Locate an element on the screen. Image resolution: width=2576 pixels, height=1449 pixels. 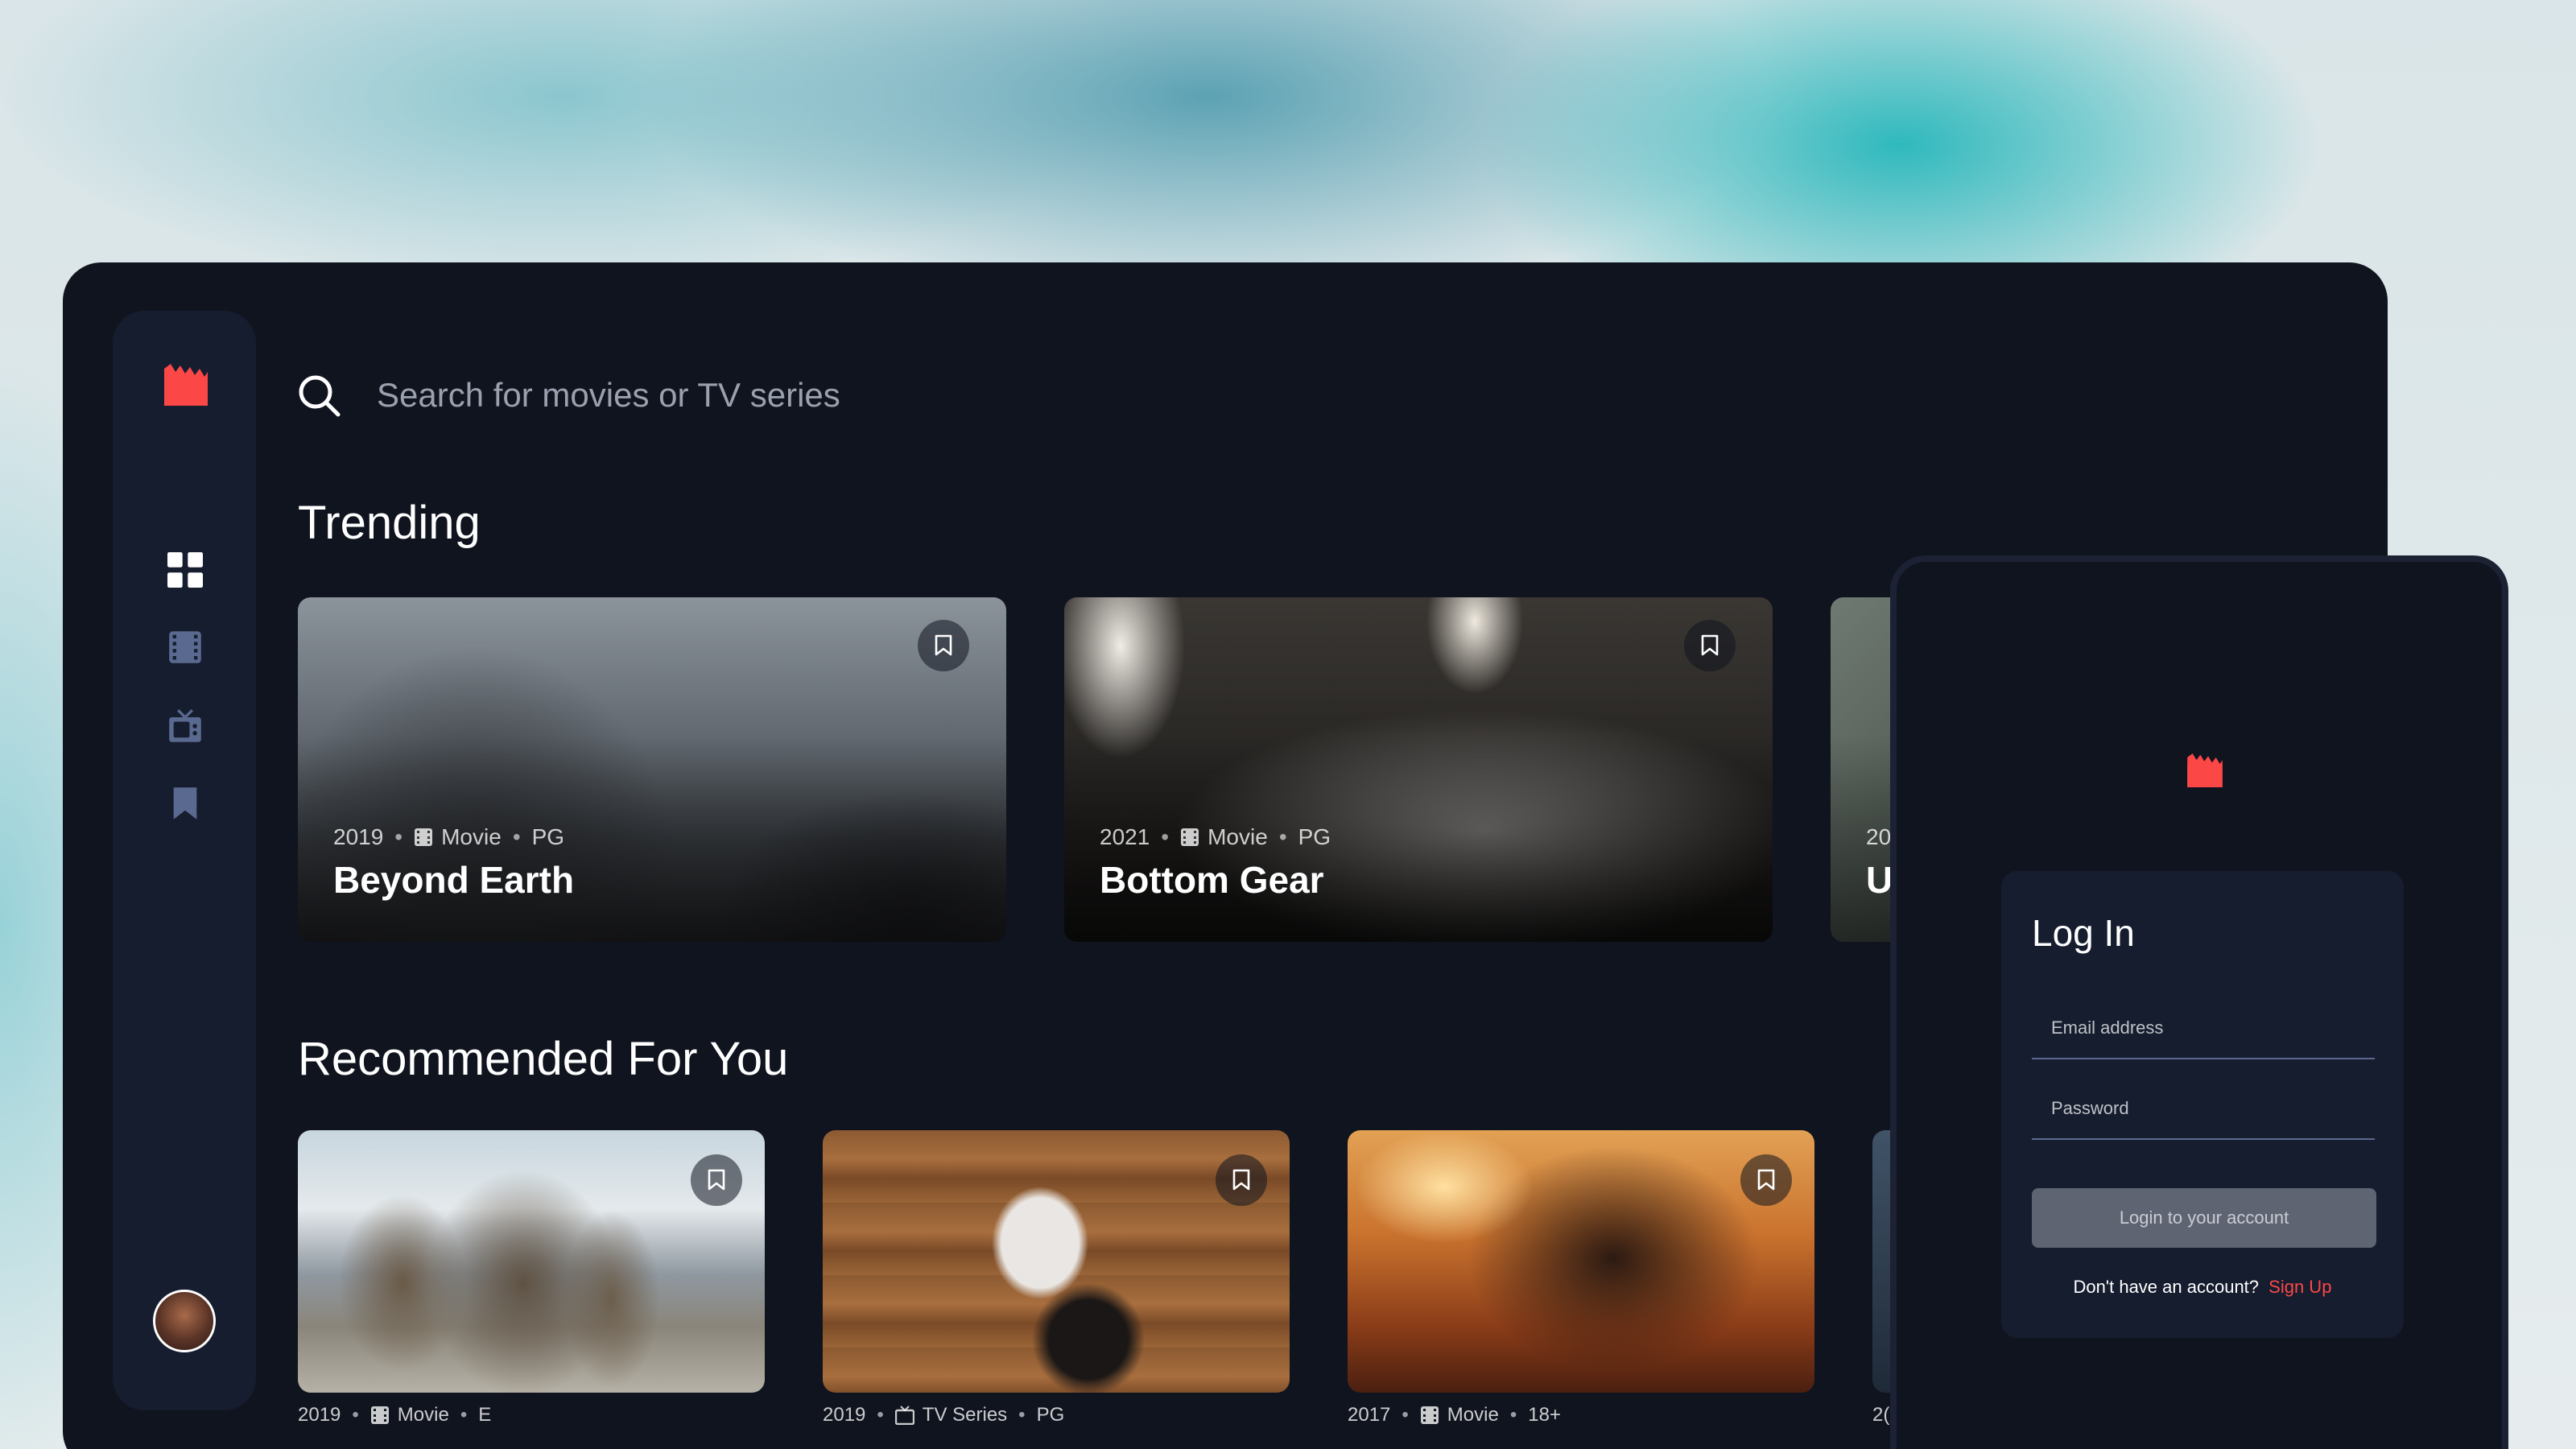
email-input is located at coordinates (2203, 1028).